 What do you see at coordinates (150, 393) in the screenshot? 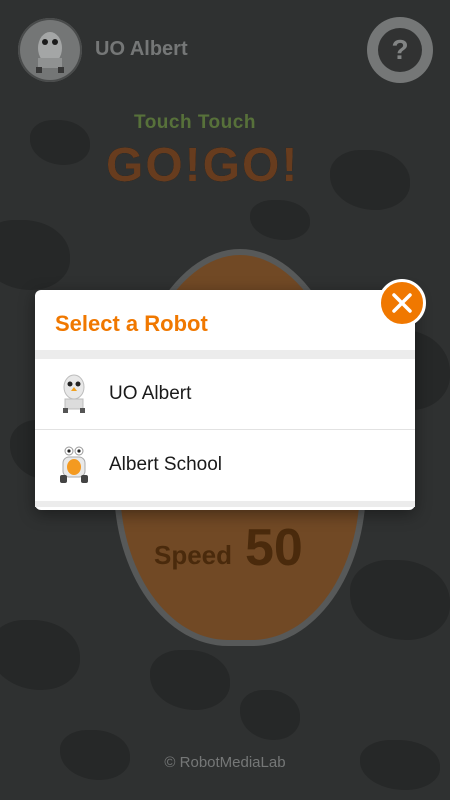
I see `robot-option-label: UO Albert` at bounding box center [150, 393].